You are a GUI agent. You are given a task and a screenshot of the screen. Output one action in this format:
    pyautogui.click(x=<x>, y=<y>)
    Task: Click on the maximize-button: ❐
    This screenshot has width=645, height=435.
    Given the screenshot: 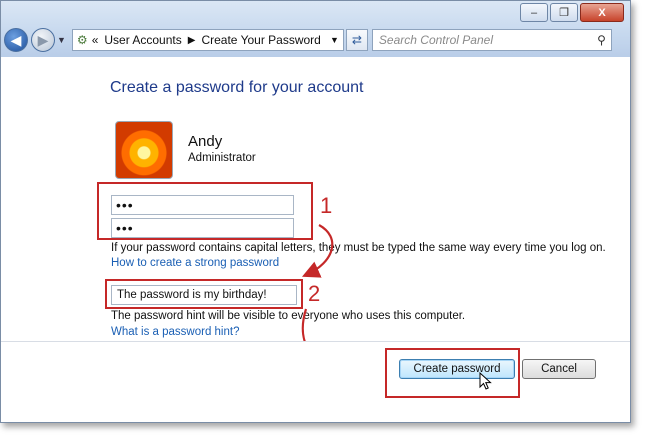 What is the action you would take?
    pyautogui.click(x=564, y=12)
    